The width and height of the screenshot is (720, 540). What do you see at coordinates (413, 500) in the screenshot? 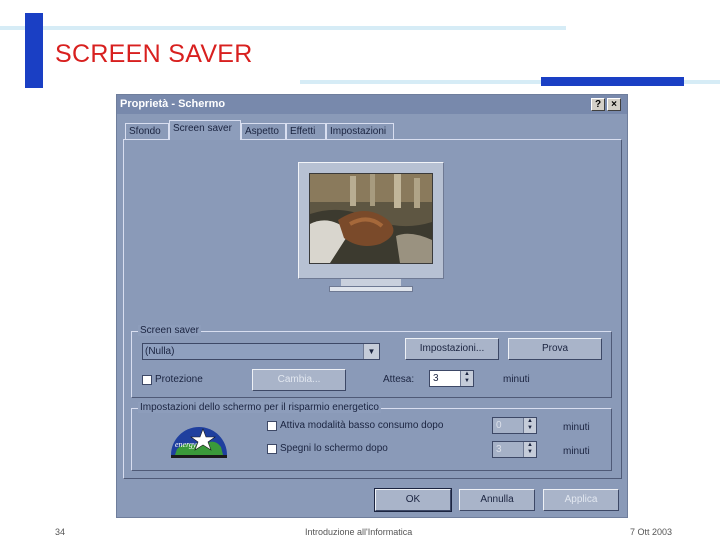
I see `ok-button: OK` at bounding box center [413, 500].